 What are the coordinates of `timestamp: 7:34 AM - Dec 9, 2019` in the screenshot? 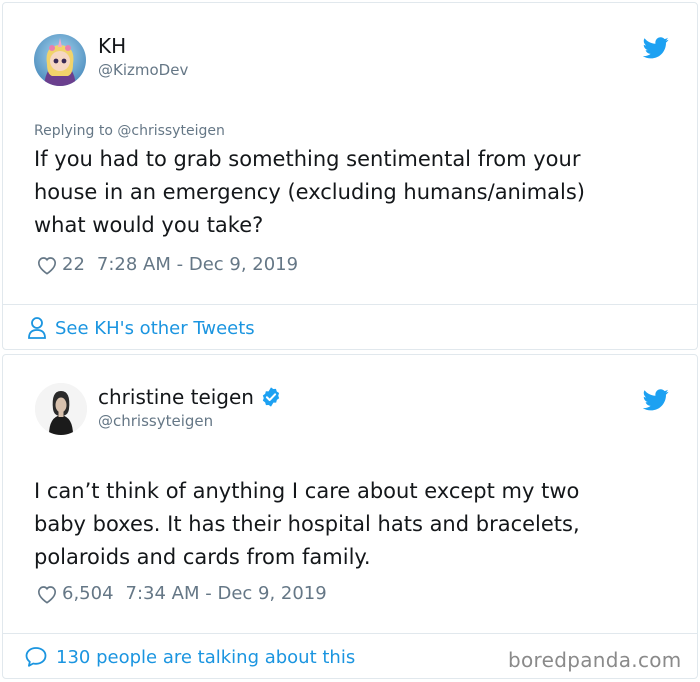 It's located at (226, 593).